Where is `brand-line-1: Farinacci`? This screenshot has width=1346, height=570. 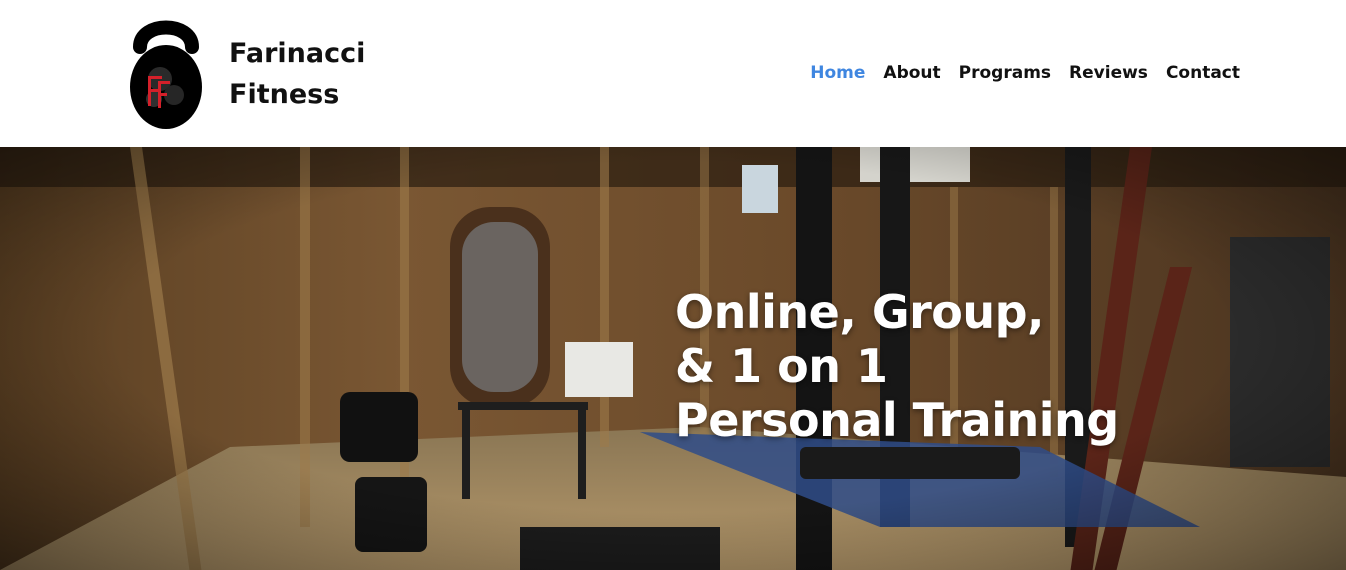
brand-line-1: Farinacci is located at coordinates (297, 53).